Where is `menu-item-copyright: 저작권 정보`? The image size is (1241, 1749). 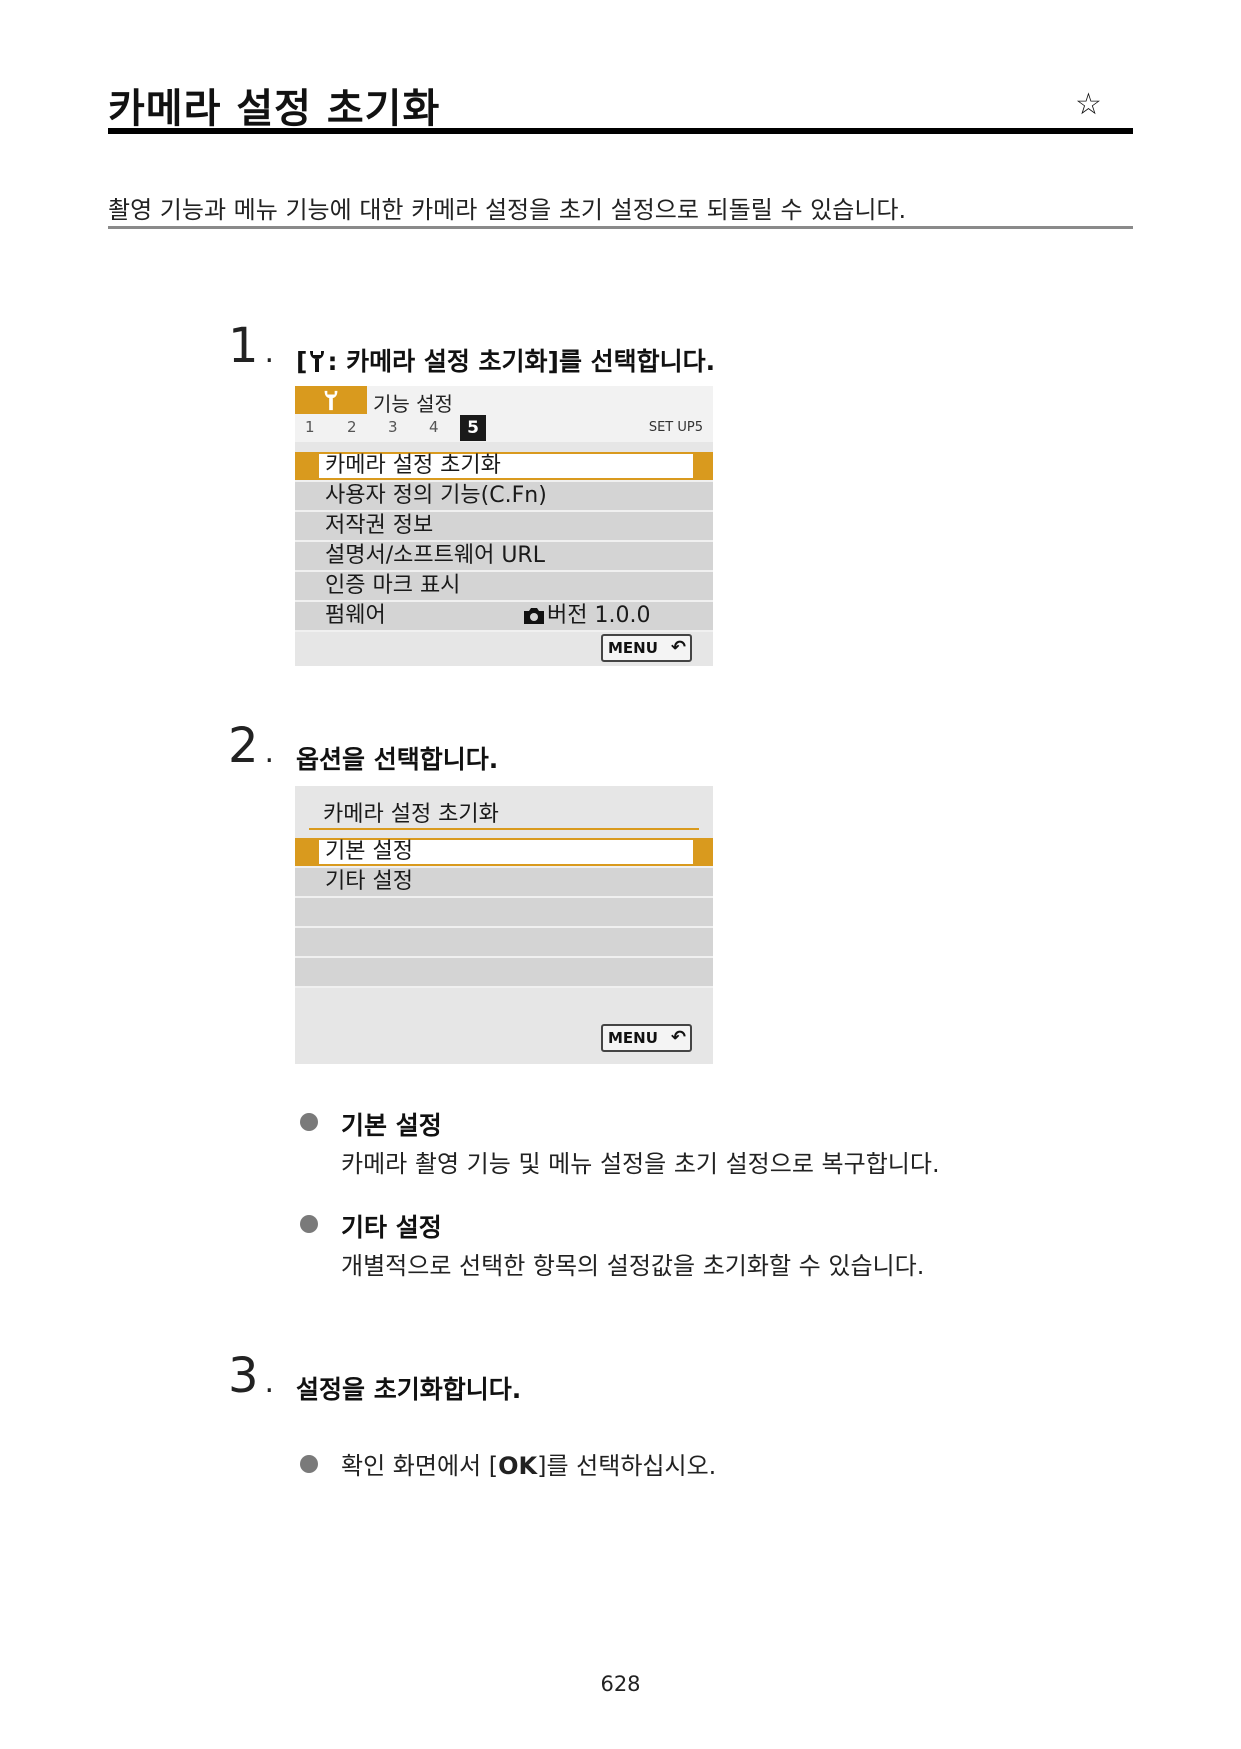
menu-item-copyright: 저작권 정보 is located at coordinates (504, 527).